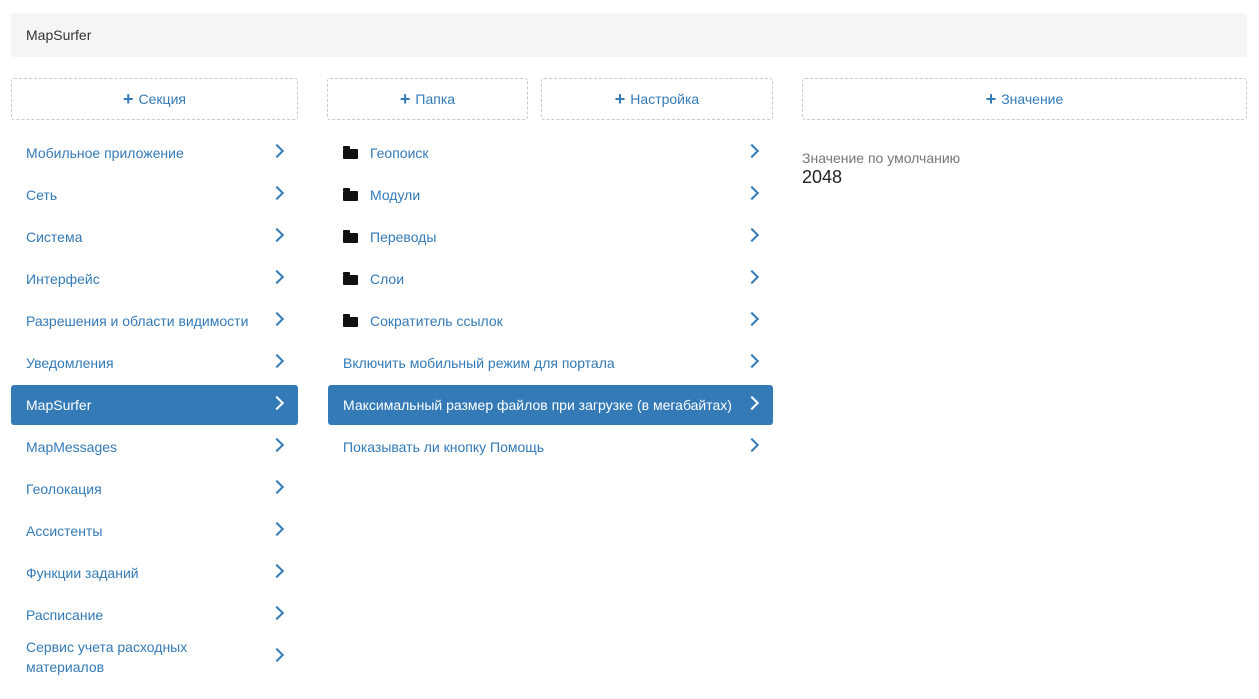  I want to click on setting-item: Показывать ли кнопку Помощь, so click(550, 447).